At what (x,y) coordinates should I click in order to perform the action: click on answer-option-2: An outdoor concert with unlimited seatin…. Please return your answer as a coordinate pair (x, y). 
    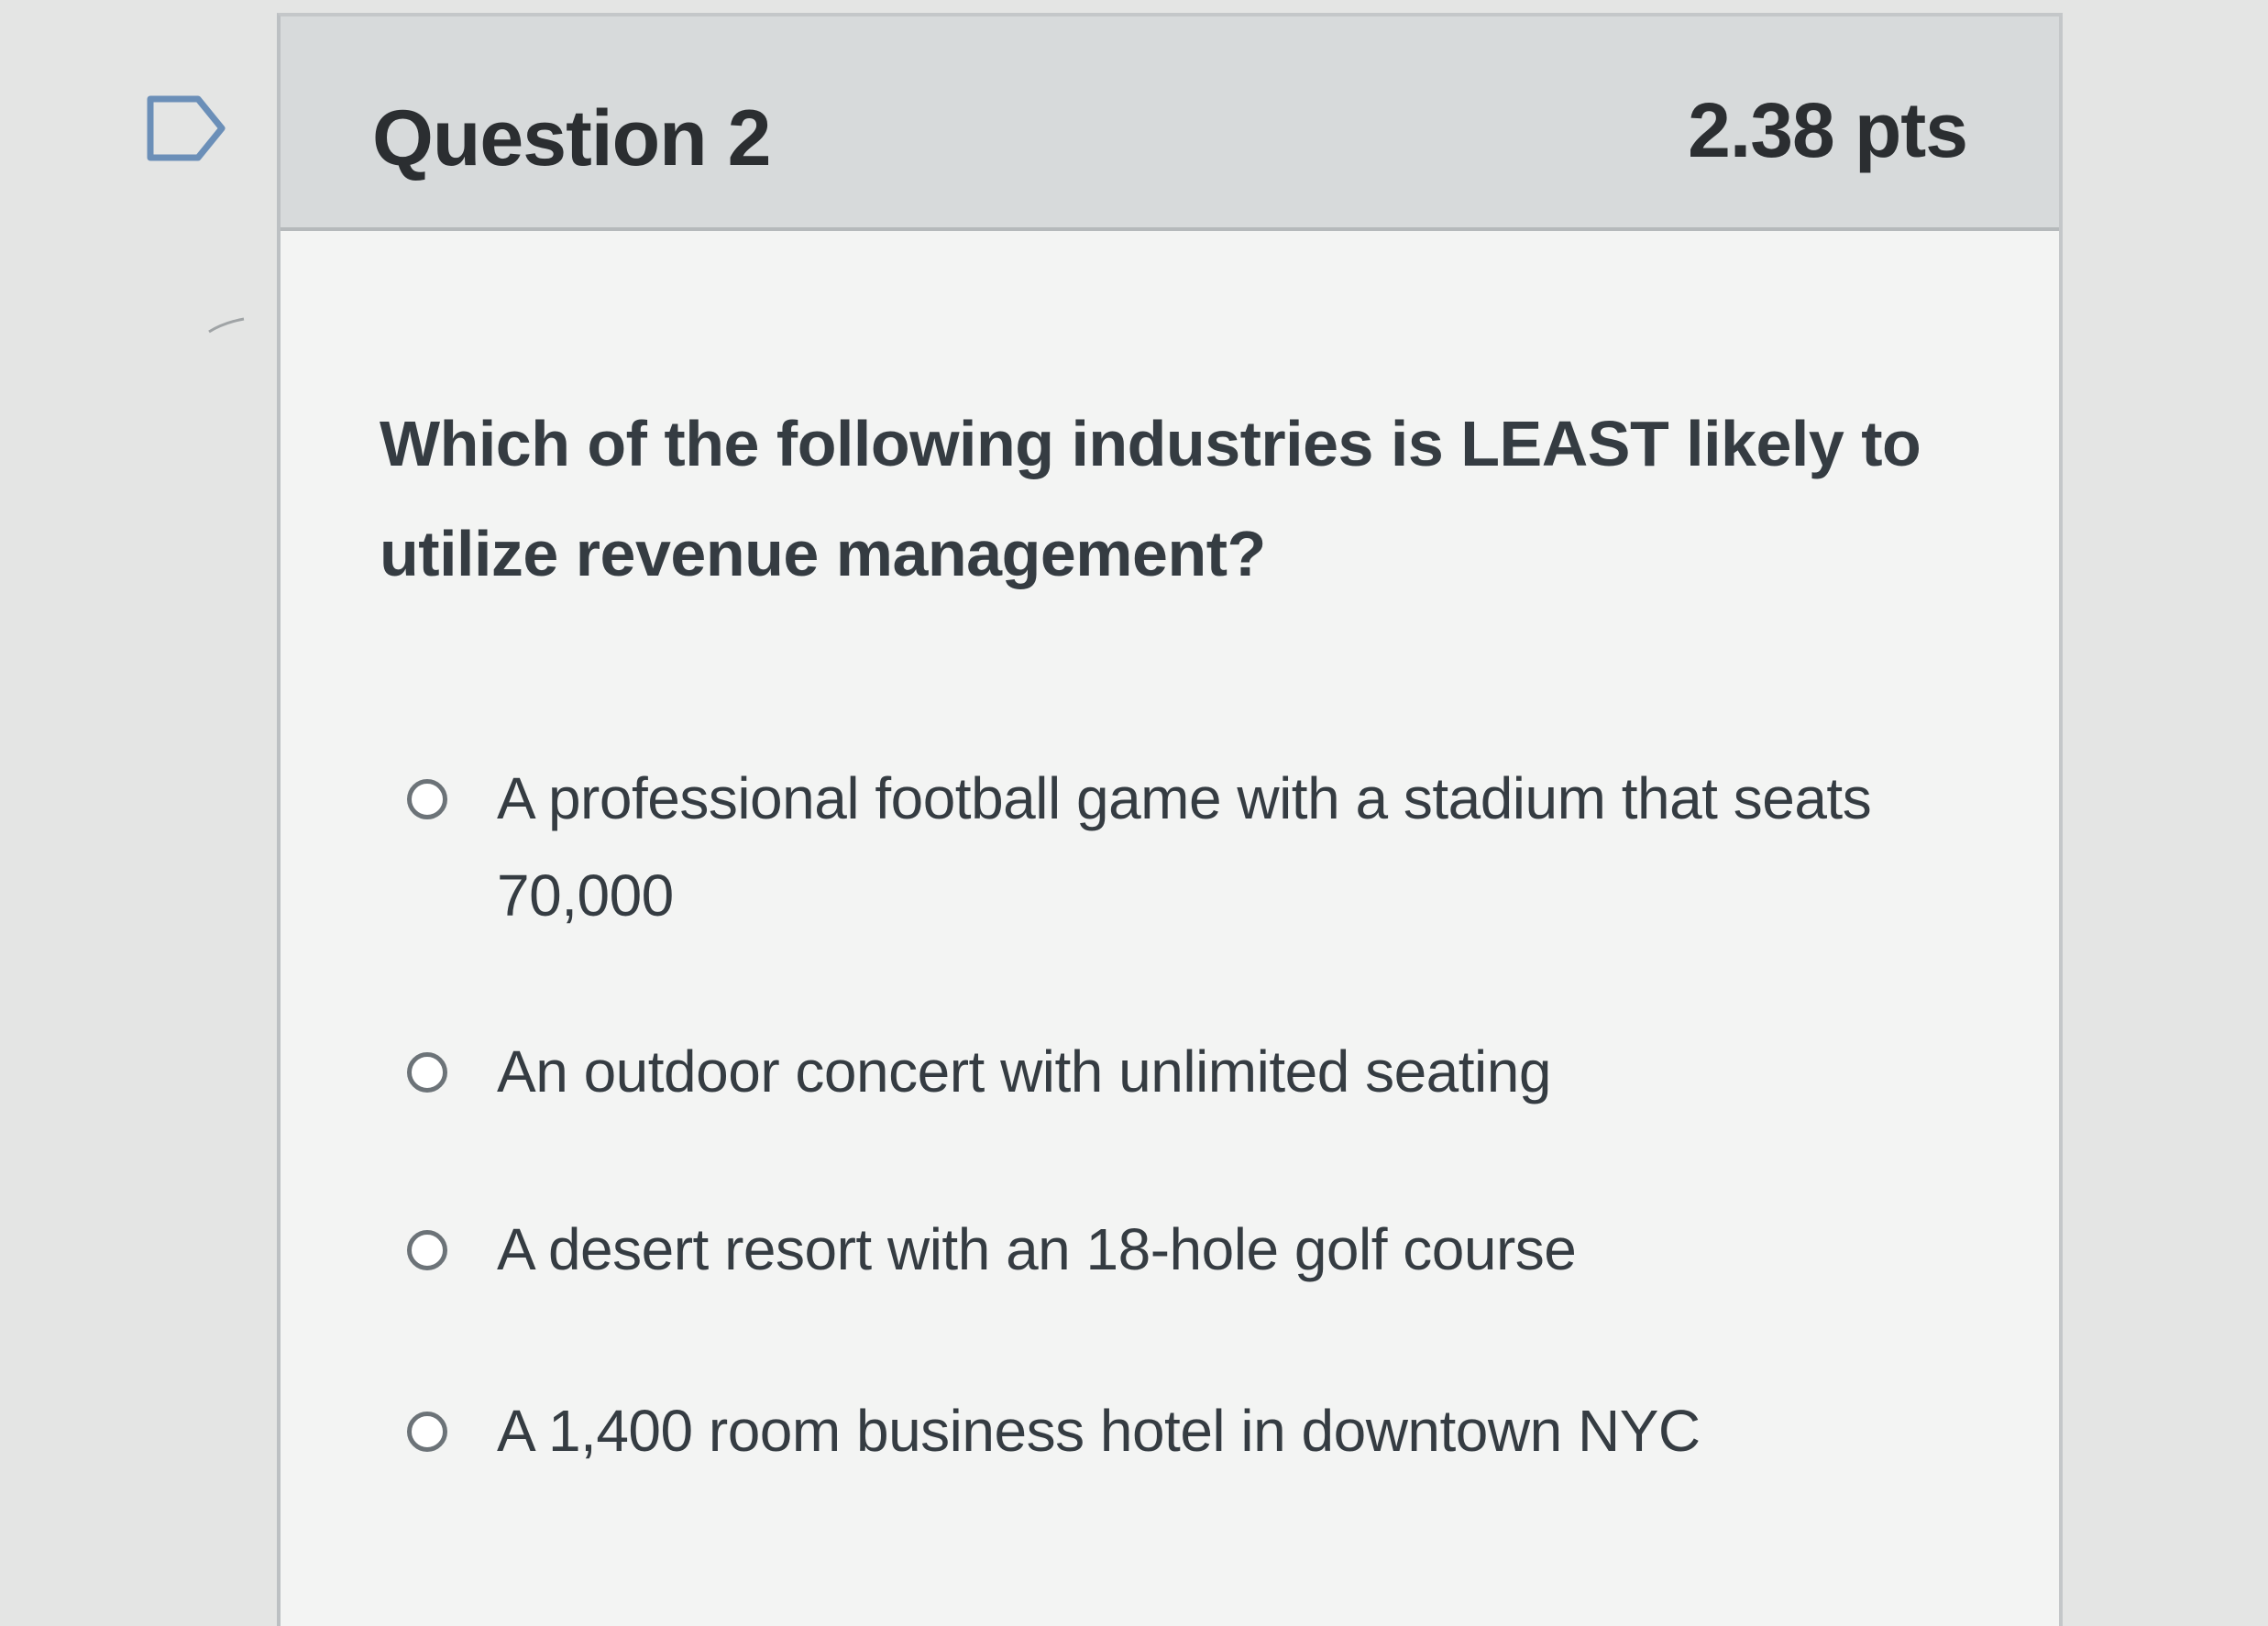
    Looking at the image, I should click on (1197, 1071).